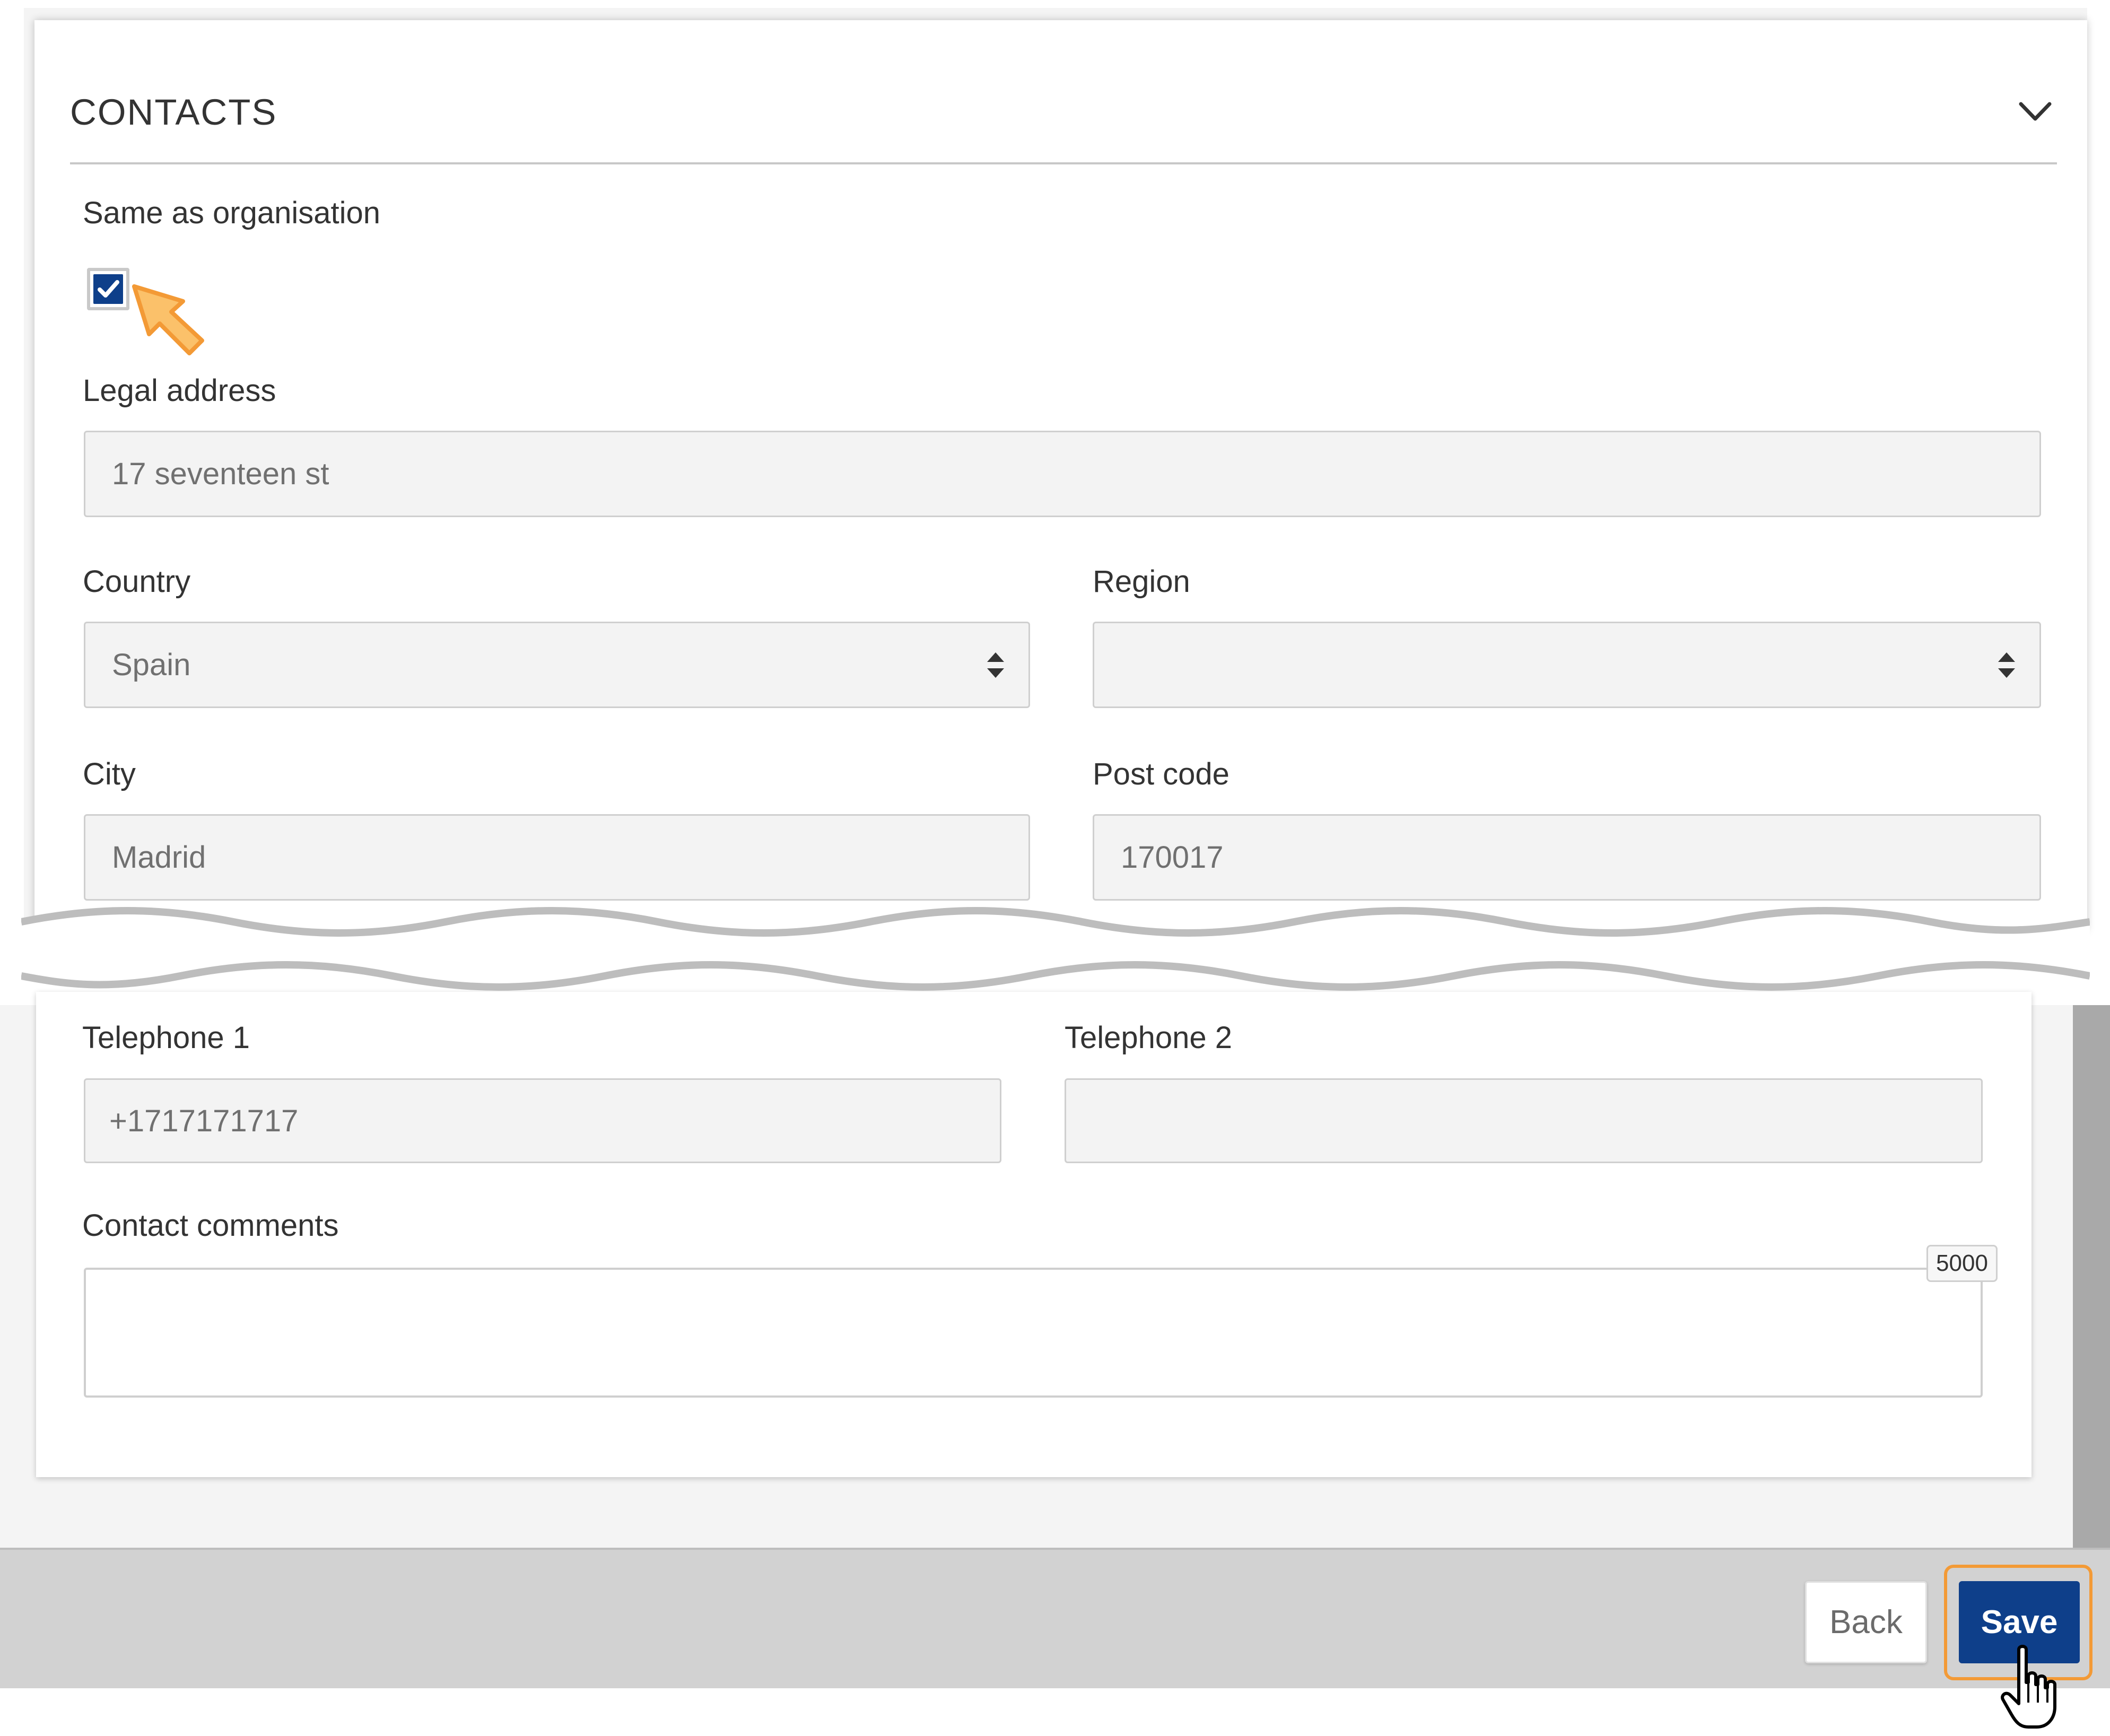  I want to click on checkmark-icon, so click(108, 289).